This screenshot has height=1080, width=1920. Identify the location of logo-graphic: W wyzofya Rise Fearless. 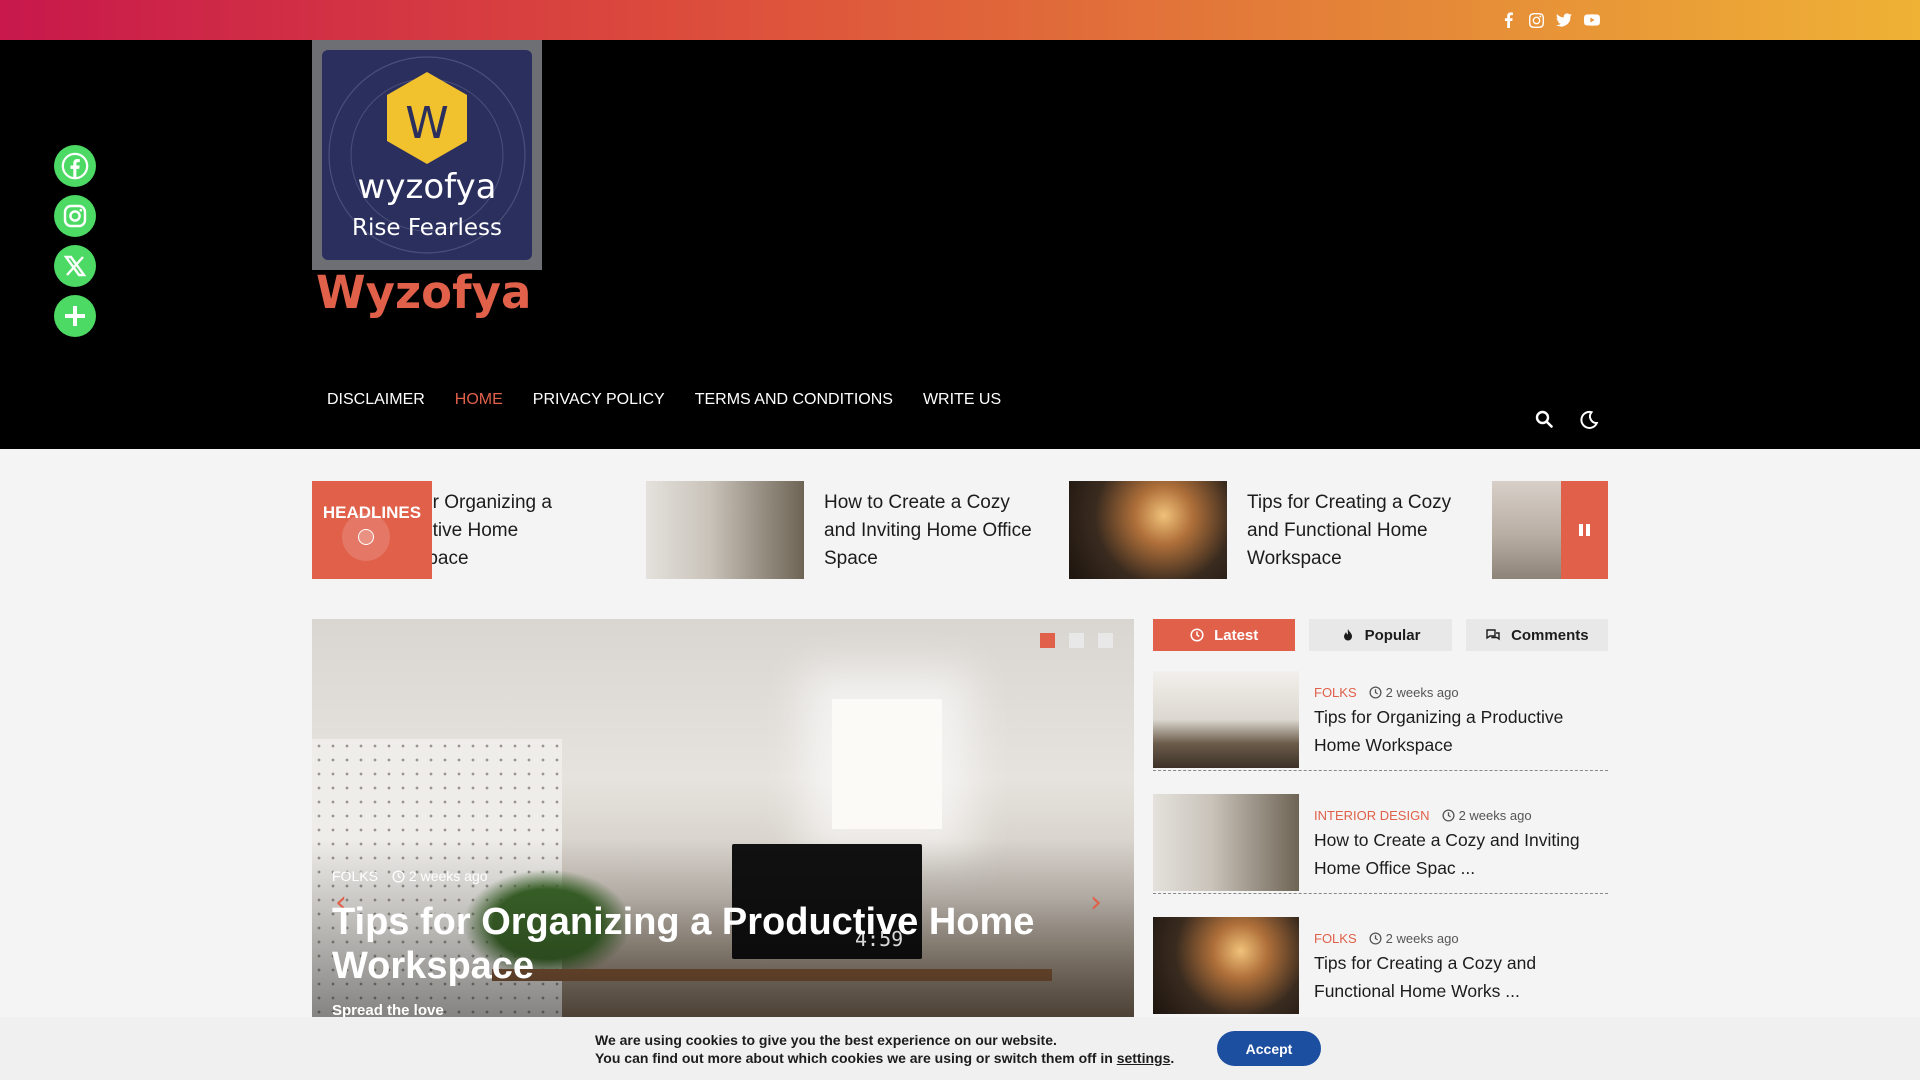
(427, 155).